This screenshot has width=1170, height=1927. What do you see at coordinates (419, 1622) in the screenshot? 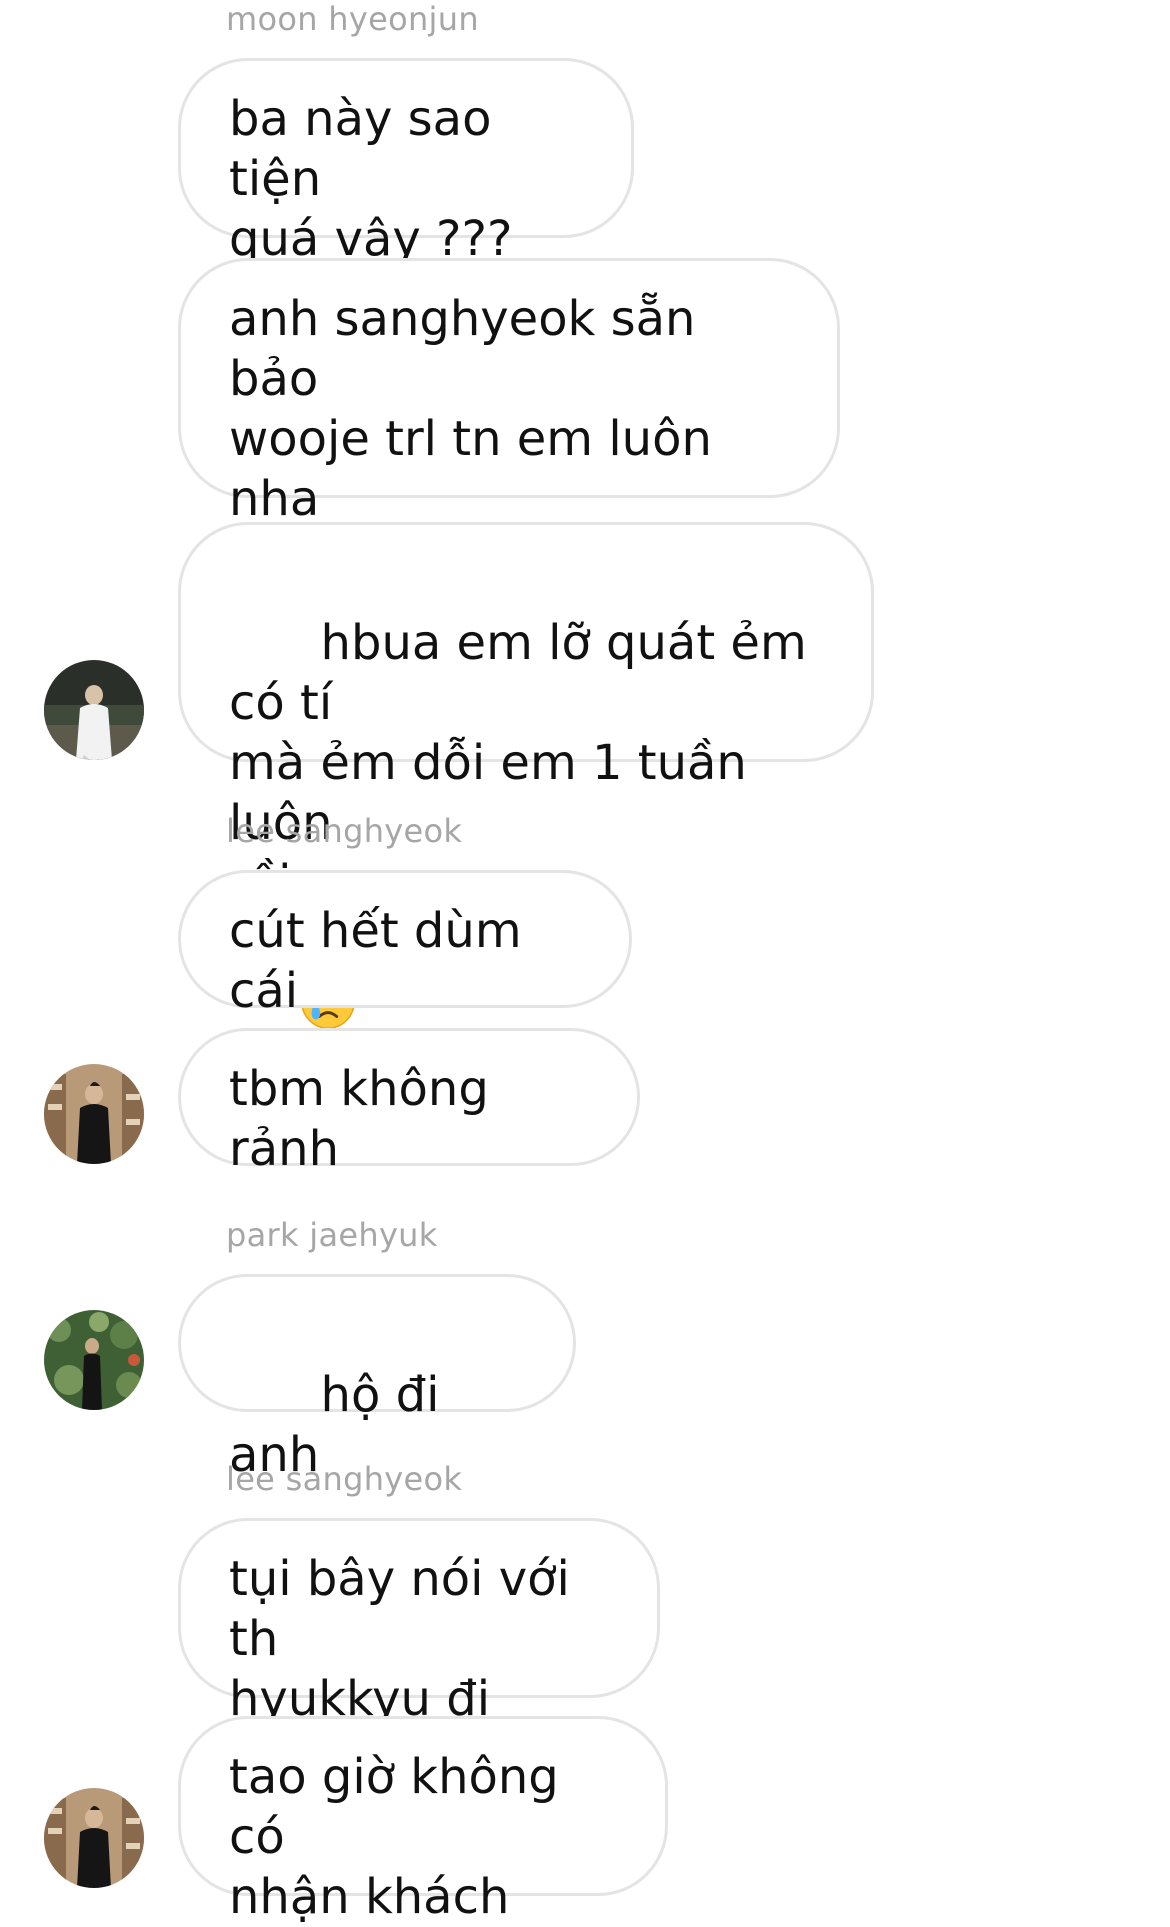
I see `message-bubble: tụi bây nói với th hyukkyu đi` at bounding box center [419, 1622].